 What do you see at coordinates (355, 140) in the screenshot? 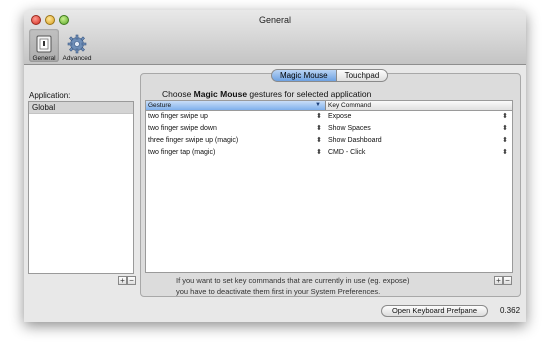
I see `command-value: Show Dashboard` at bounding box center [355, 140].